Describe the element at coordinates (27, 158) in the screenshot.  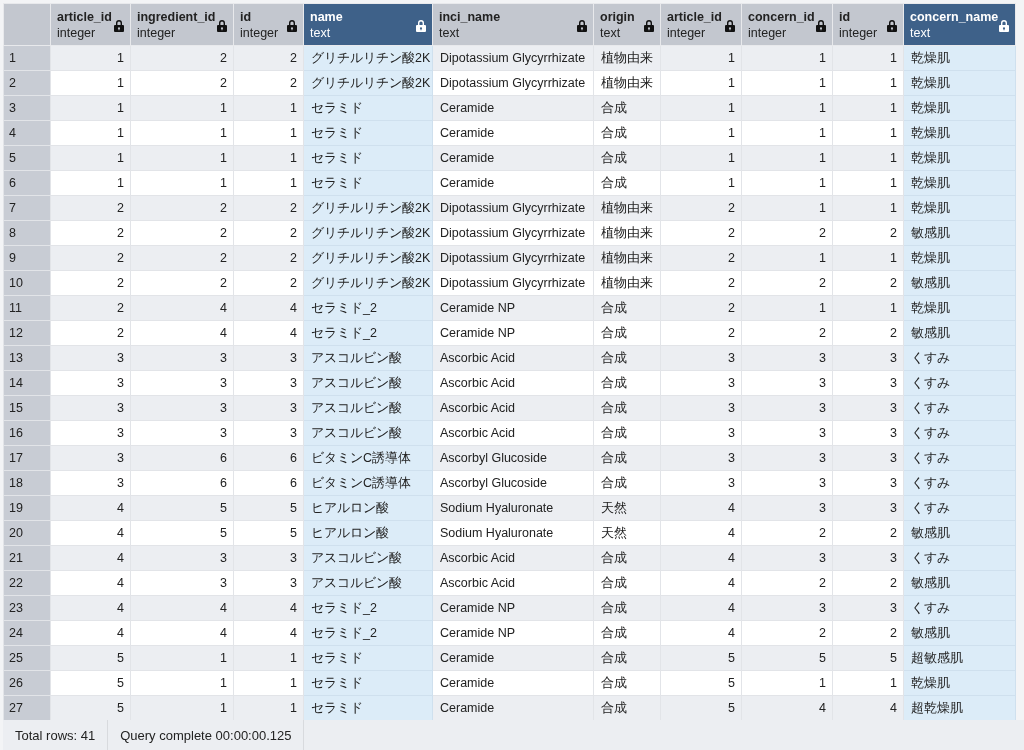
I see `row-number: 5` at that location.